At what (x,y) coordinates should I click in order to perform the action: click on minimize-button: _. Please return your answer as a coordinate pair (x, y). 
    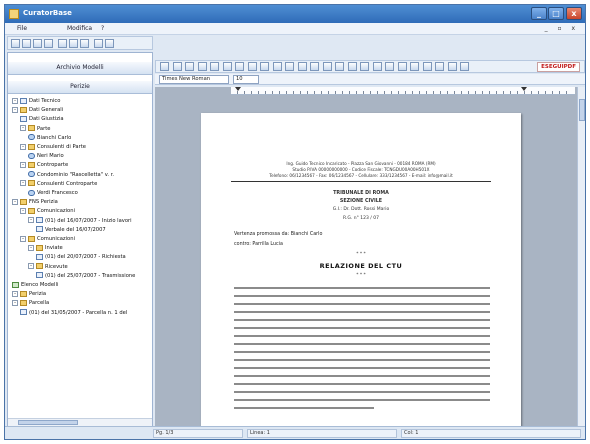
    Looking at the image, I should click on (539, 13).